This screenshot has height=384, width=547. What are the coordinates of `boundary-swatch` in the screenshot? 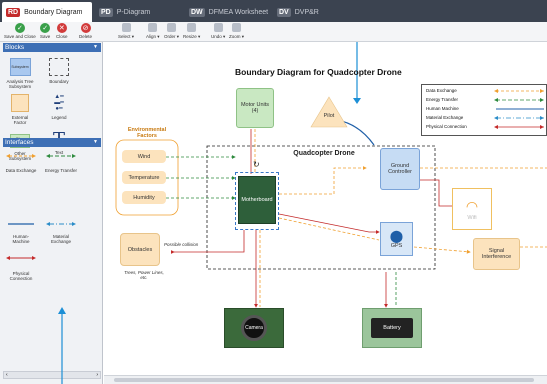 It's located at (59, 67).